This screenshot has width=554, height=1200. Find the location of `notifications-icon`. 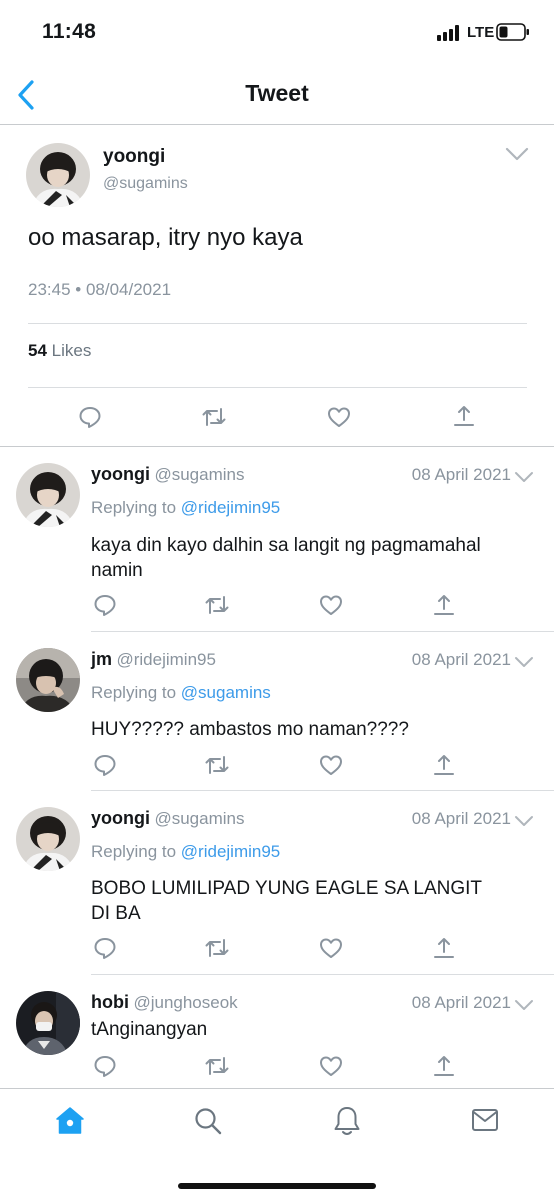

notifications-icon is located at coordinates (347, 1121).